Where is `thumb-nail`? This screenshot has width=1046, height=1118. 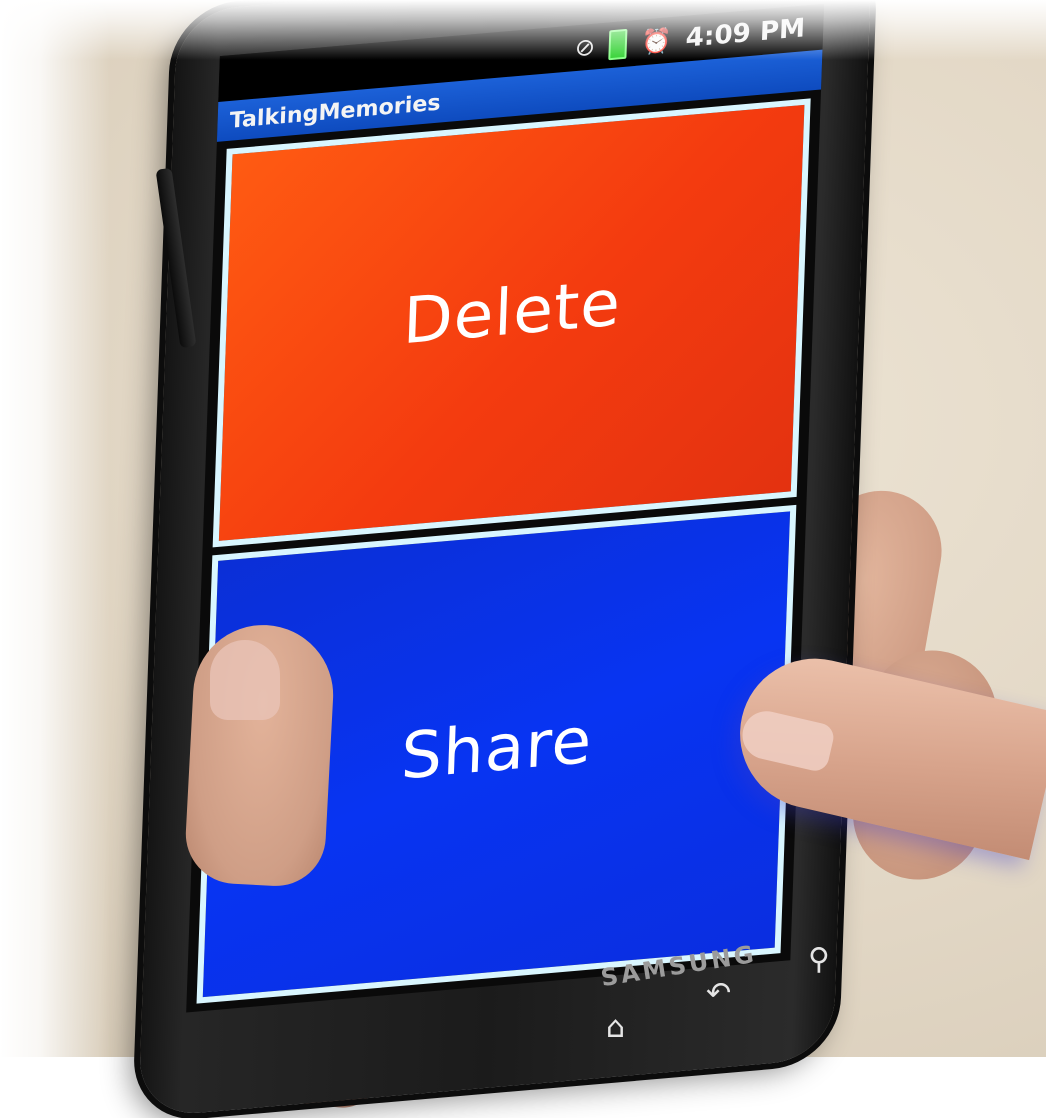 thumb-nail is located at coordinates (245, 680).